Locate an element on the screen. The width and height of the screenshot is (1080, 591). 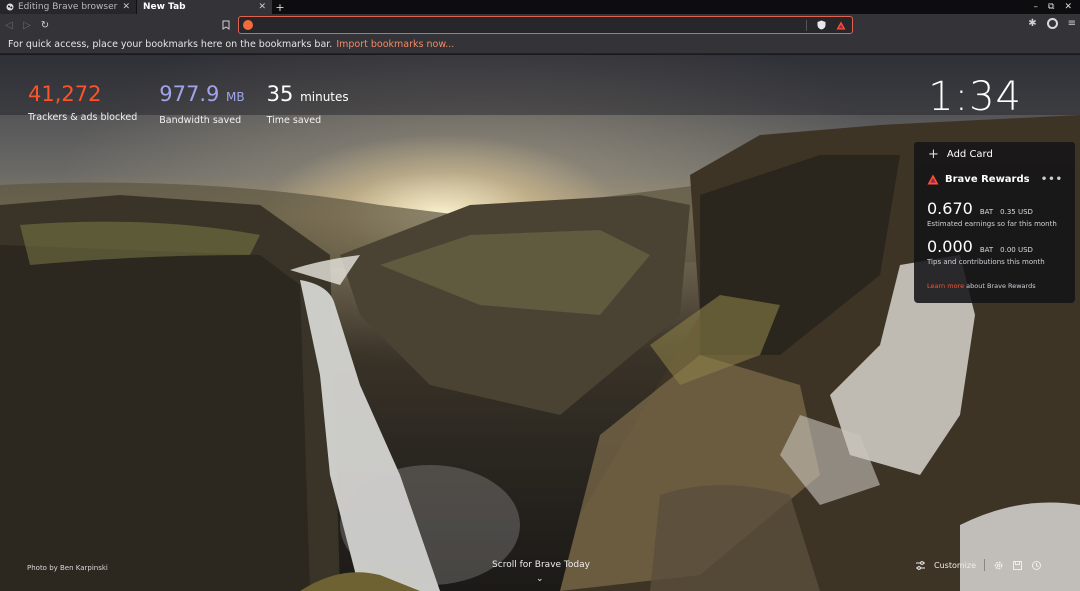
rewards-header: Brave Rewards ••• is located at coordinates (995, 179).